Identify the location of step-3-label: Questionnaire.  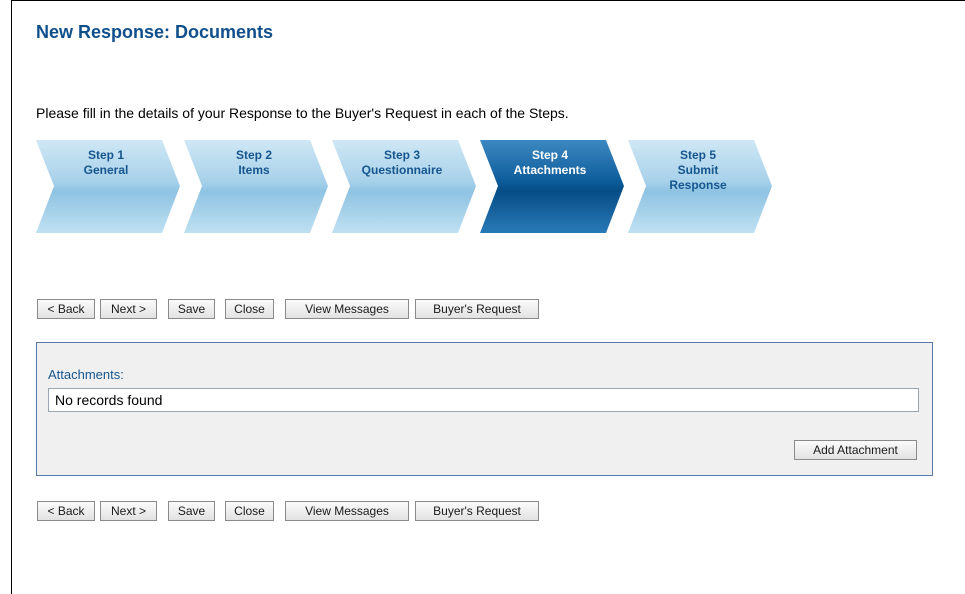
(402, 170).